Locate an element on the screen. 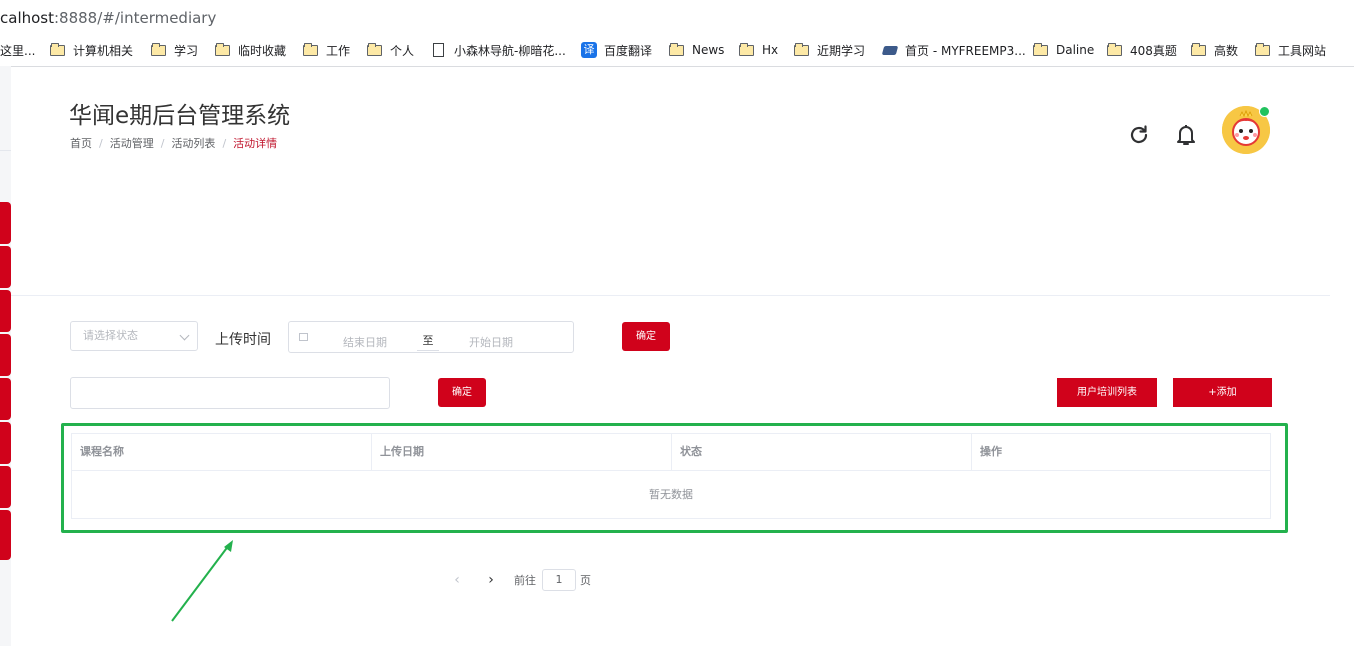  date-range-separator: 至 is located at coordinates (428, 341).